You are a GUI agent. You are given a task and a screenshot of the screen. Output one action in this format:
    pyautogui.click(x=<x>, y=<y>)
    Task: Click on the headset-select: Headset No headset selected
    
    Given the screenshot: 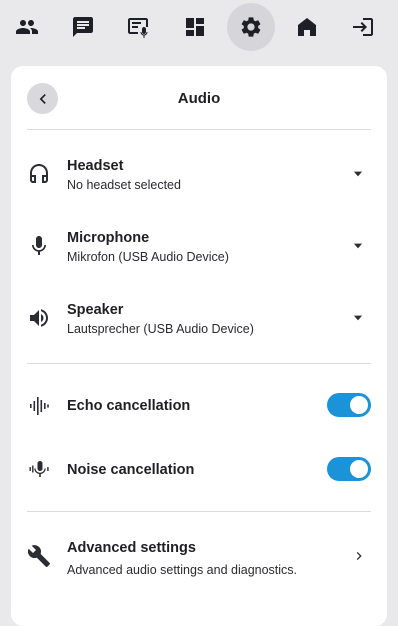 What is the action you would take?
    pyautogui.click(x=199, y=174)
    